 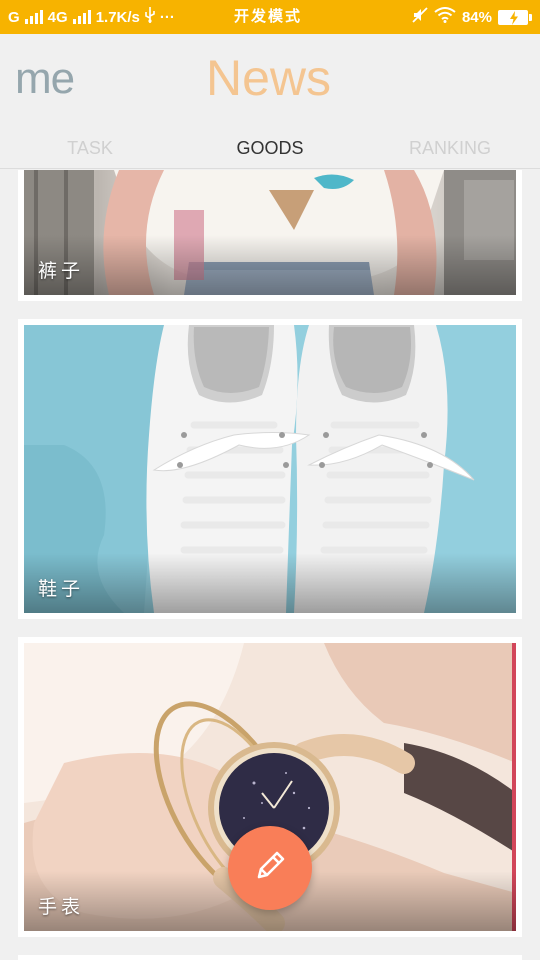 I want to click on app-header: me News TASK GOODS RANKING, so click(x=270, y=101).